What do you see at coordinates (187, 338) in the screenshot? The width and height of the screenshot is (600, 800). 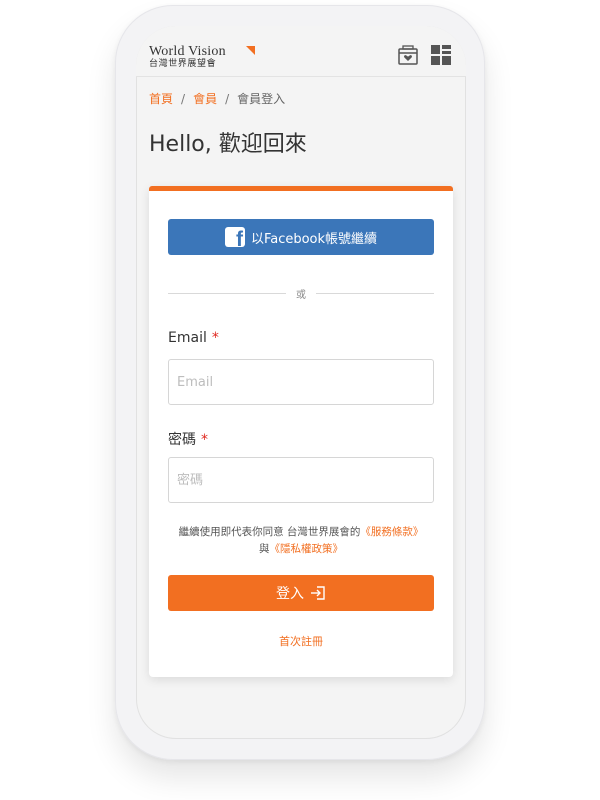 I see `email-label-text: Email` at bounding box center [187, 338].